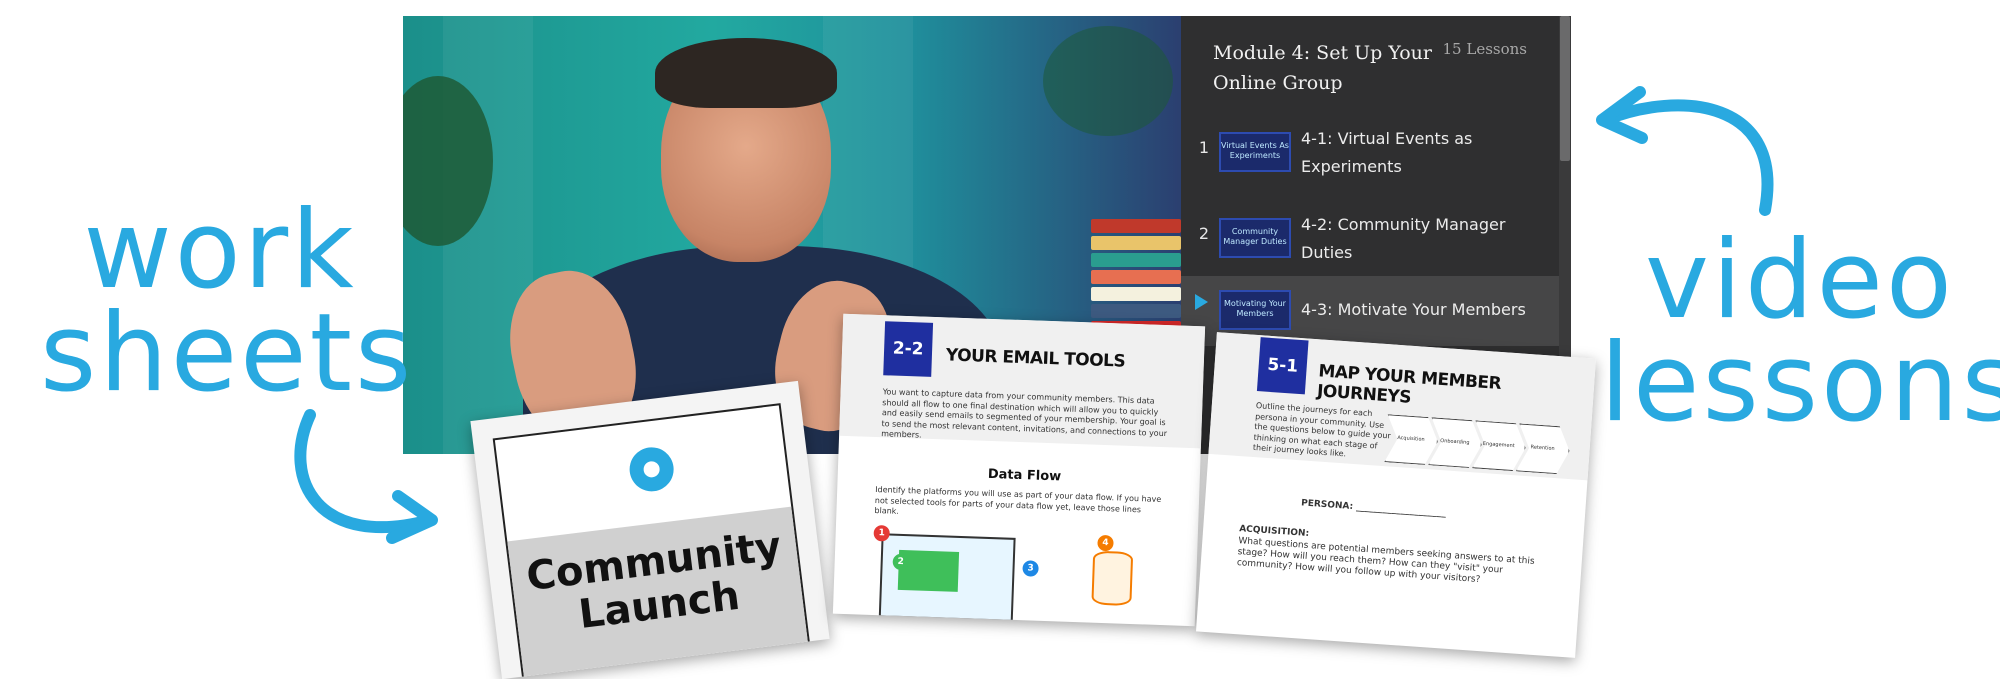 The height and width of the screenshot is (679, 2000). I want to click on video-lessons-label: video lessons, so click(1800, 332).